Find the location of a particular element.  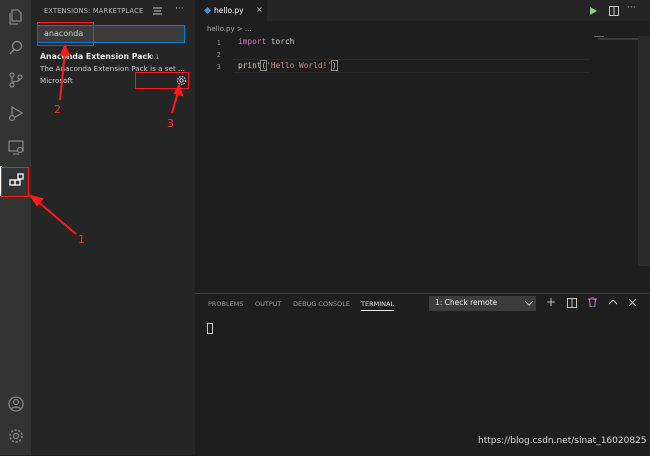

watermark-url: https://blog.csdn.net/sinat_16020825 is located at coordinates (562, 441).